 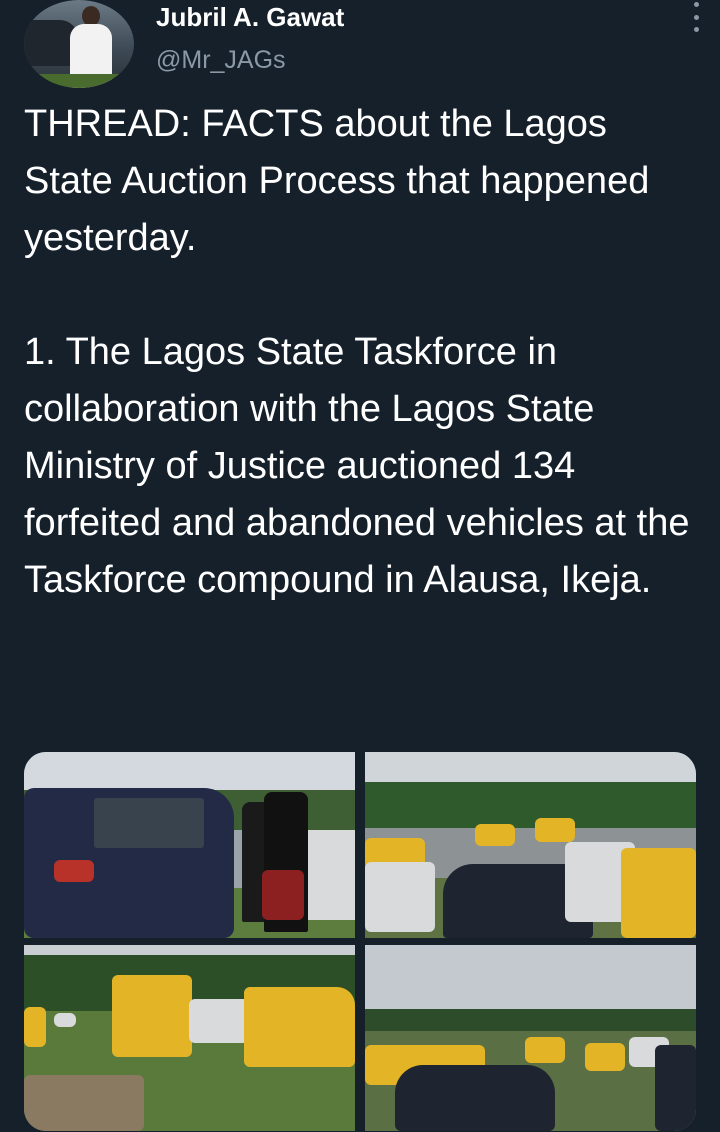 What do you see at coordinates (91, 16) in the screenshot?
I see `avatar-head` at bounding box center [91, 16].